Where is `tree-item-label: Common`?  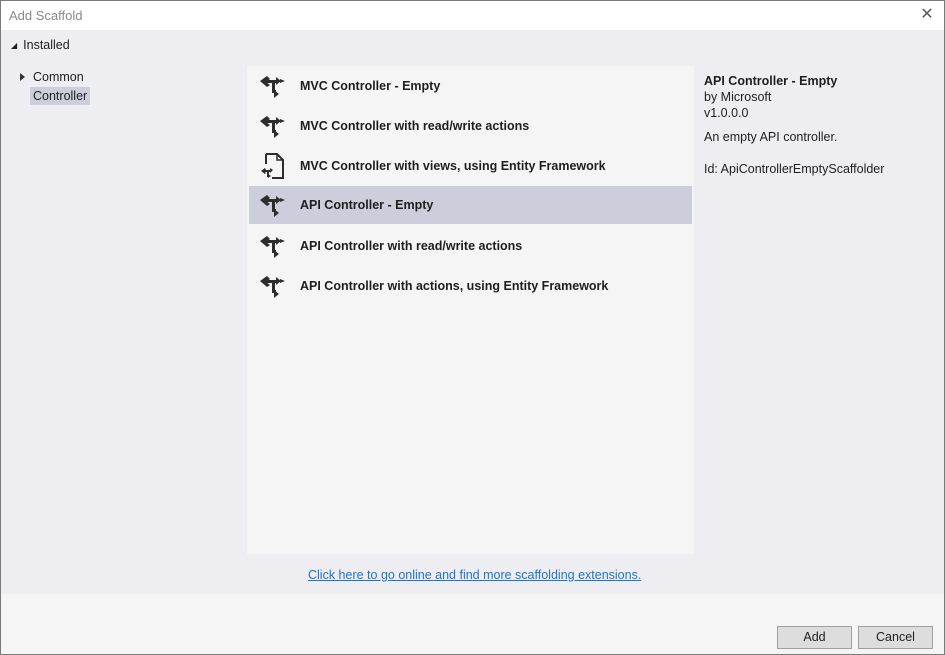 tree-item-label: Common is located at coordinates (58, 77).